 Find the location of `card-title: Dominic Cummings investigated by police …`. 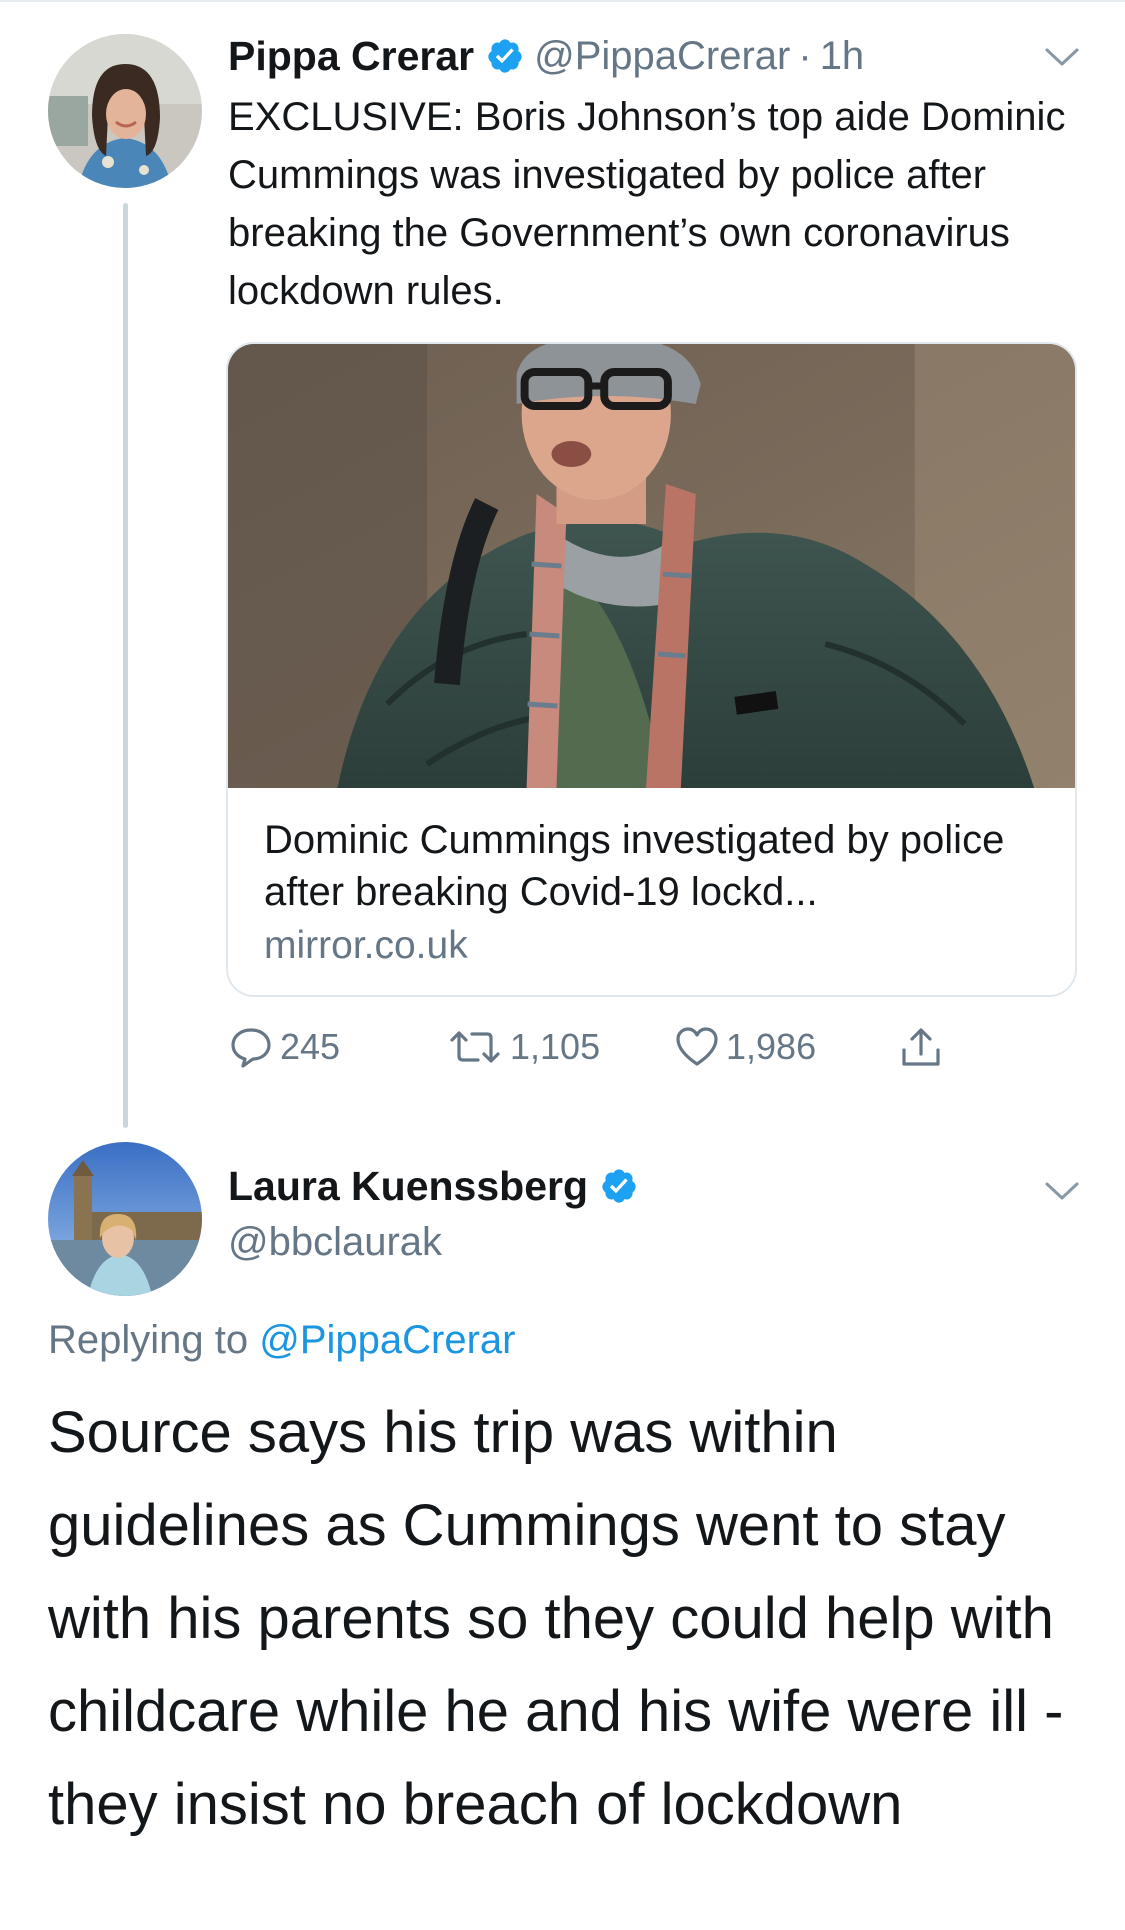

card-title: Dominic Cummings investigated by police … is located at coordinates (634, 866).